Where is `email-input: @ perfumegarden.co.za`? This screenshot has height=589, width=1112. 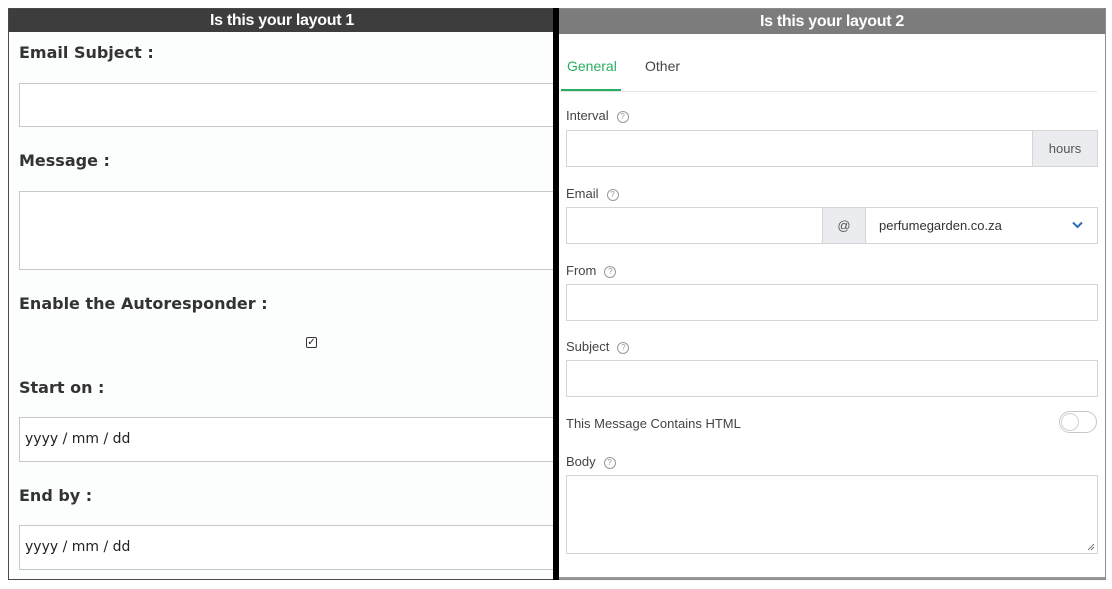 email-input: @ perfumegarden.co.za is located at coordinates (832, 225).